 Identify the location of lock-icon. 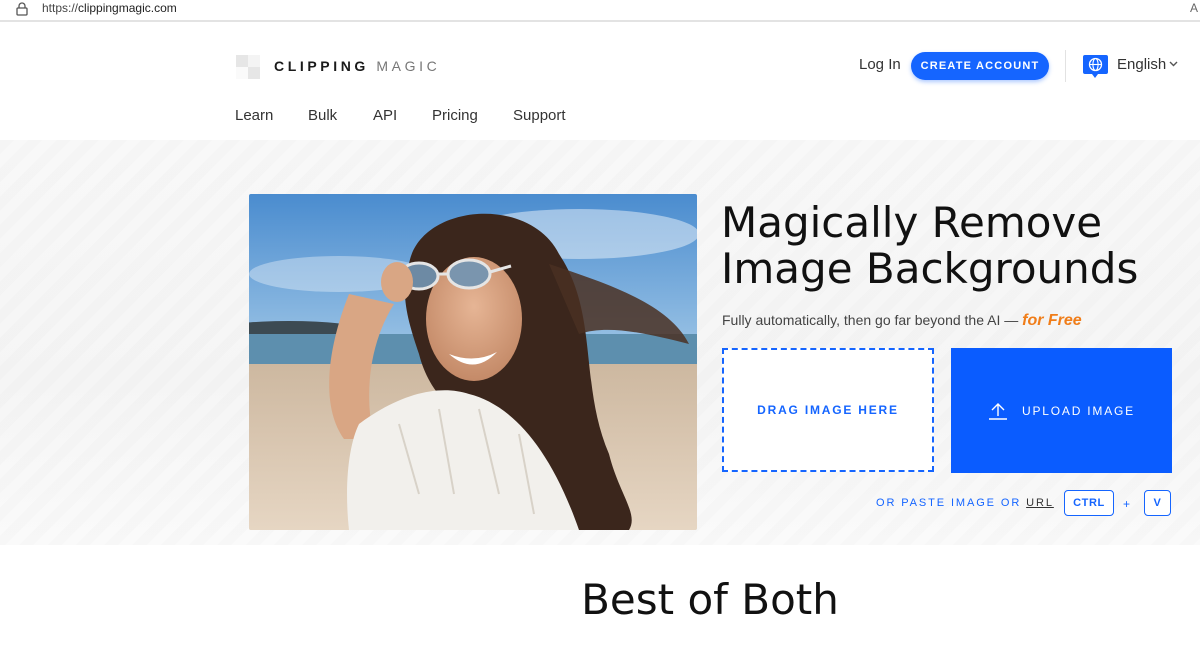
(22, 9).